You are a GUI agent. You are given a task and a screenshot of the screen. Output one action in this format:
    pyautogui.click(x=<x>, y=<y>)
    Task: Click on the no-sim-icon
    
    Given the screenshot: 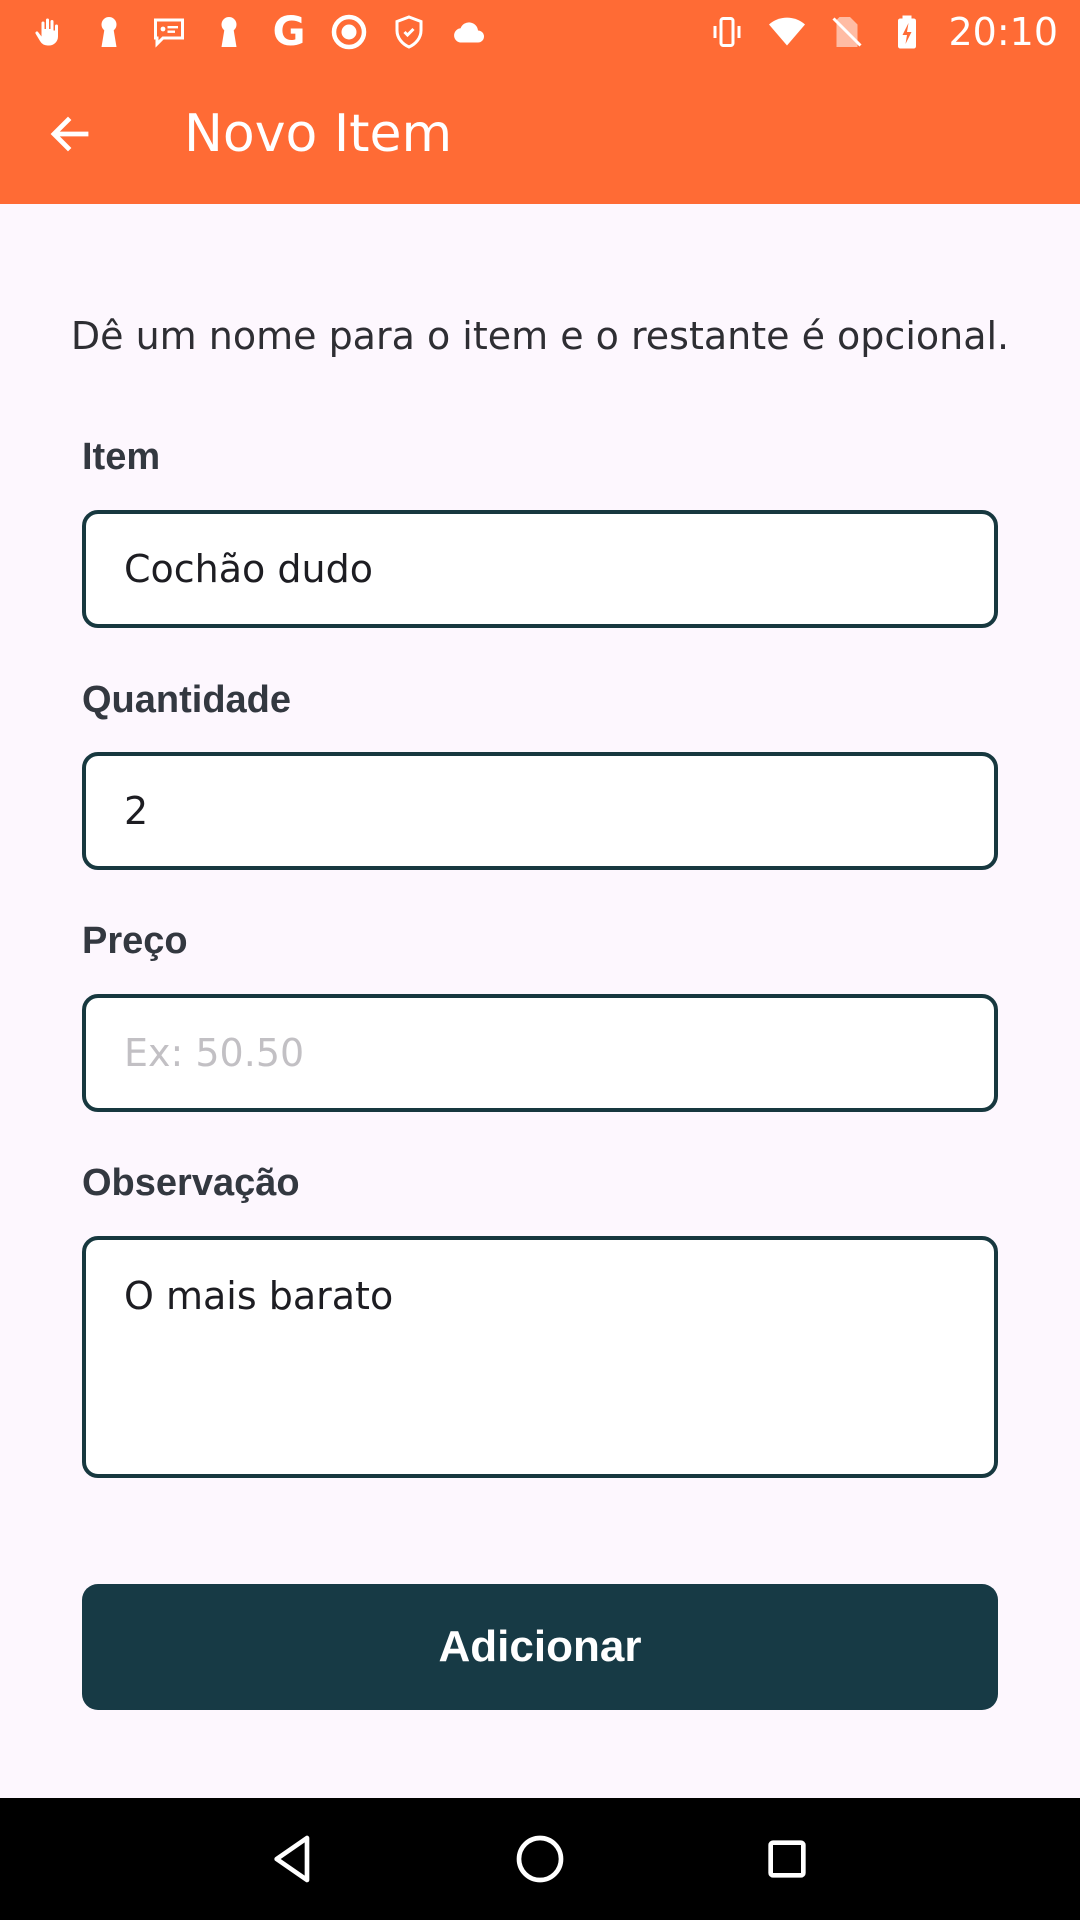 What is the action you would take?
    pyautogui.click(x=847, y=32)
    